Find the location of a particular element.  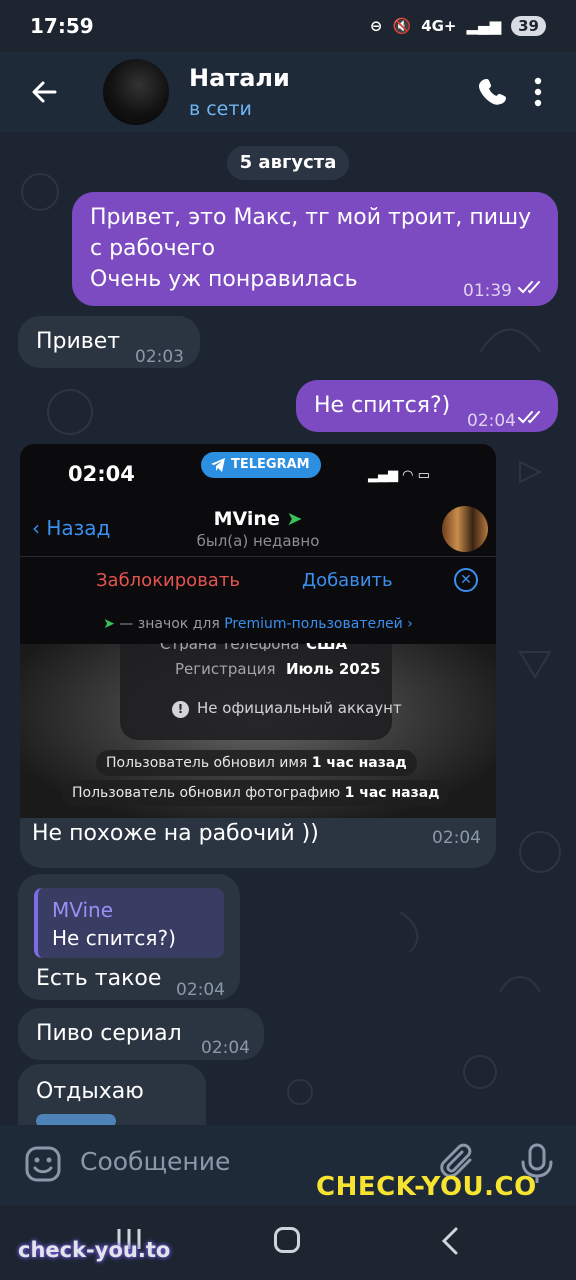

chat-header: Натали в сети is located at coordinates (288, 92).